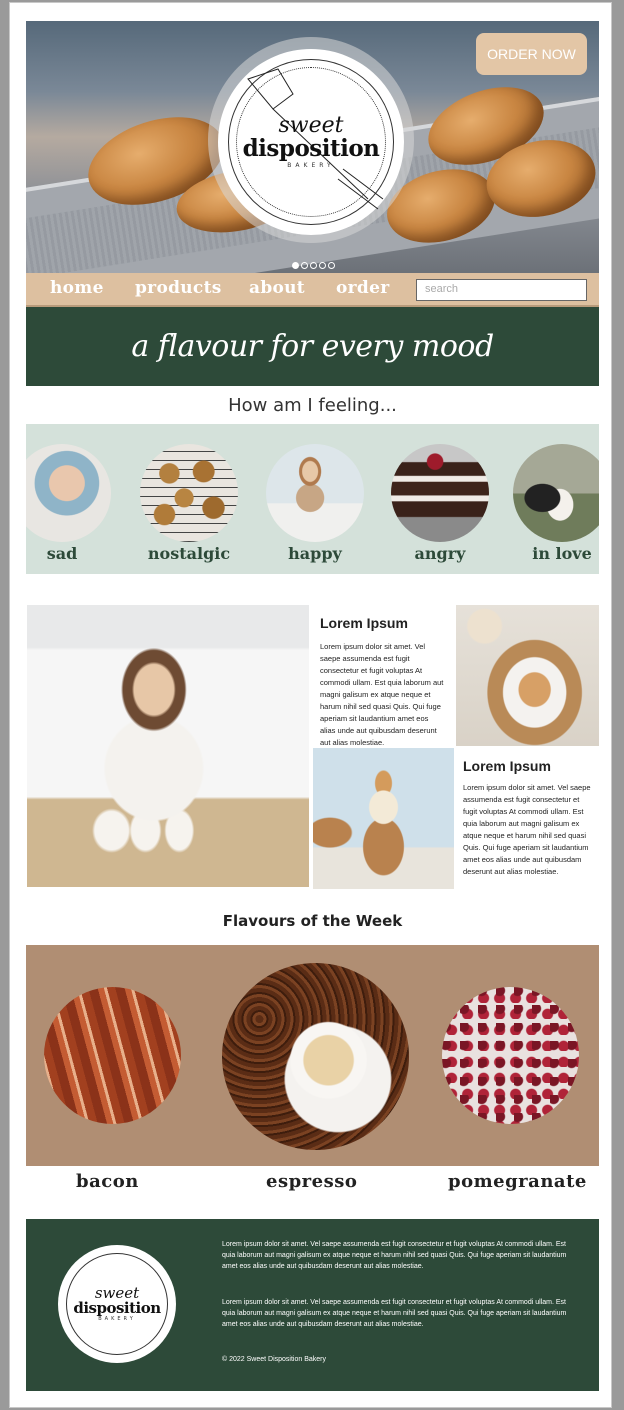  What do you see at coordinates (556, 493) in the screenshot?
I see `wedding-couple-photo` at bounding box center [556, 493].